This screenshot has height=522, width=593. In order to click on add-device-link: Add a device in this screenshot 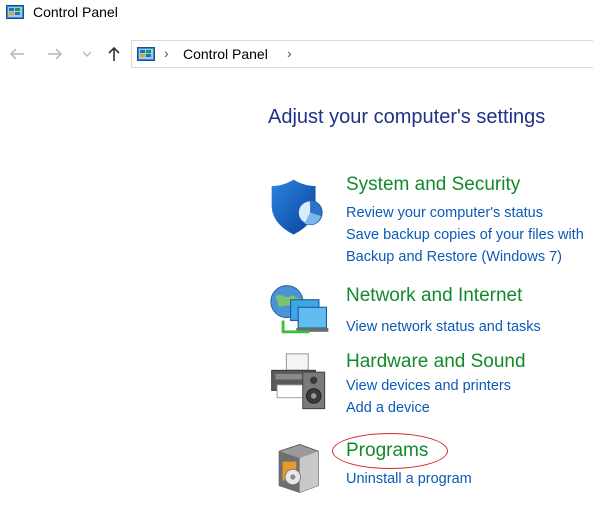, I will do `click(428, 408)`.